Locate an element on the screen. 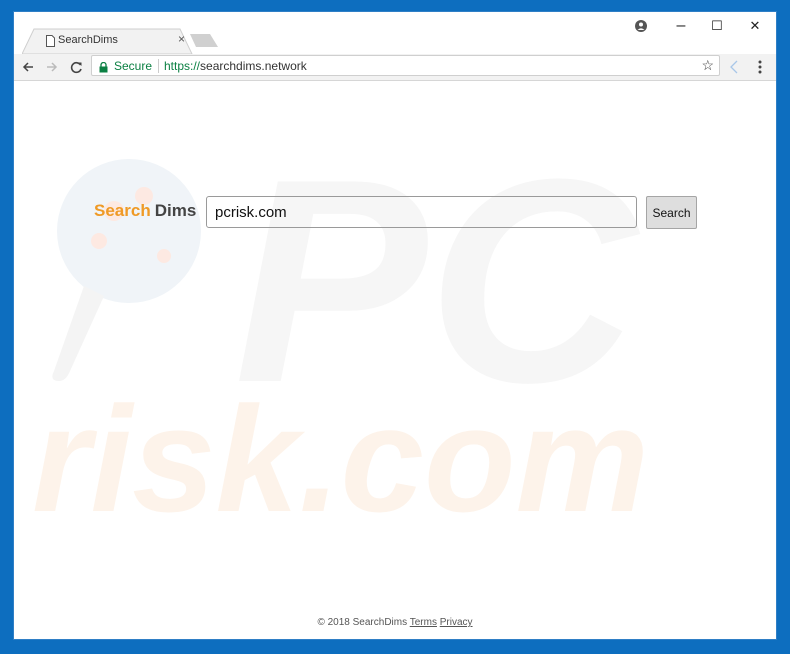 The image size is (790, 654). logo-dims-word: Dims is located at coordinates (175, 210).